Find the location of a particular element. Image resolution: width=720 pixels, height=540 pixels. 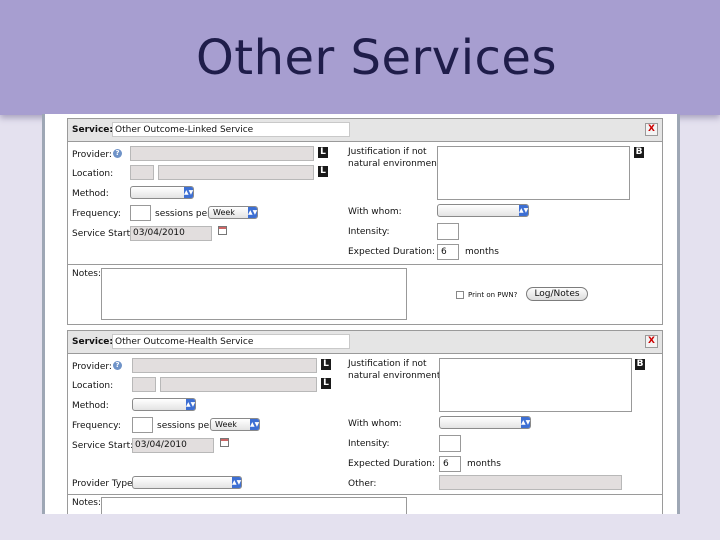

log-notes-button: Log/Notes is located at coordinates (557, 294).